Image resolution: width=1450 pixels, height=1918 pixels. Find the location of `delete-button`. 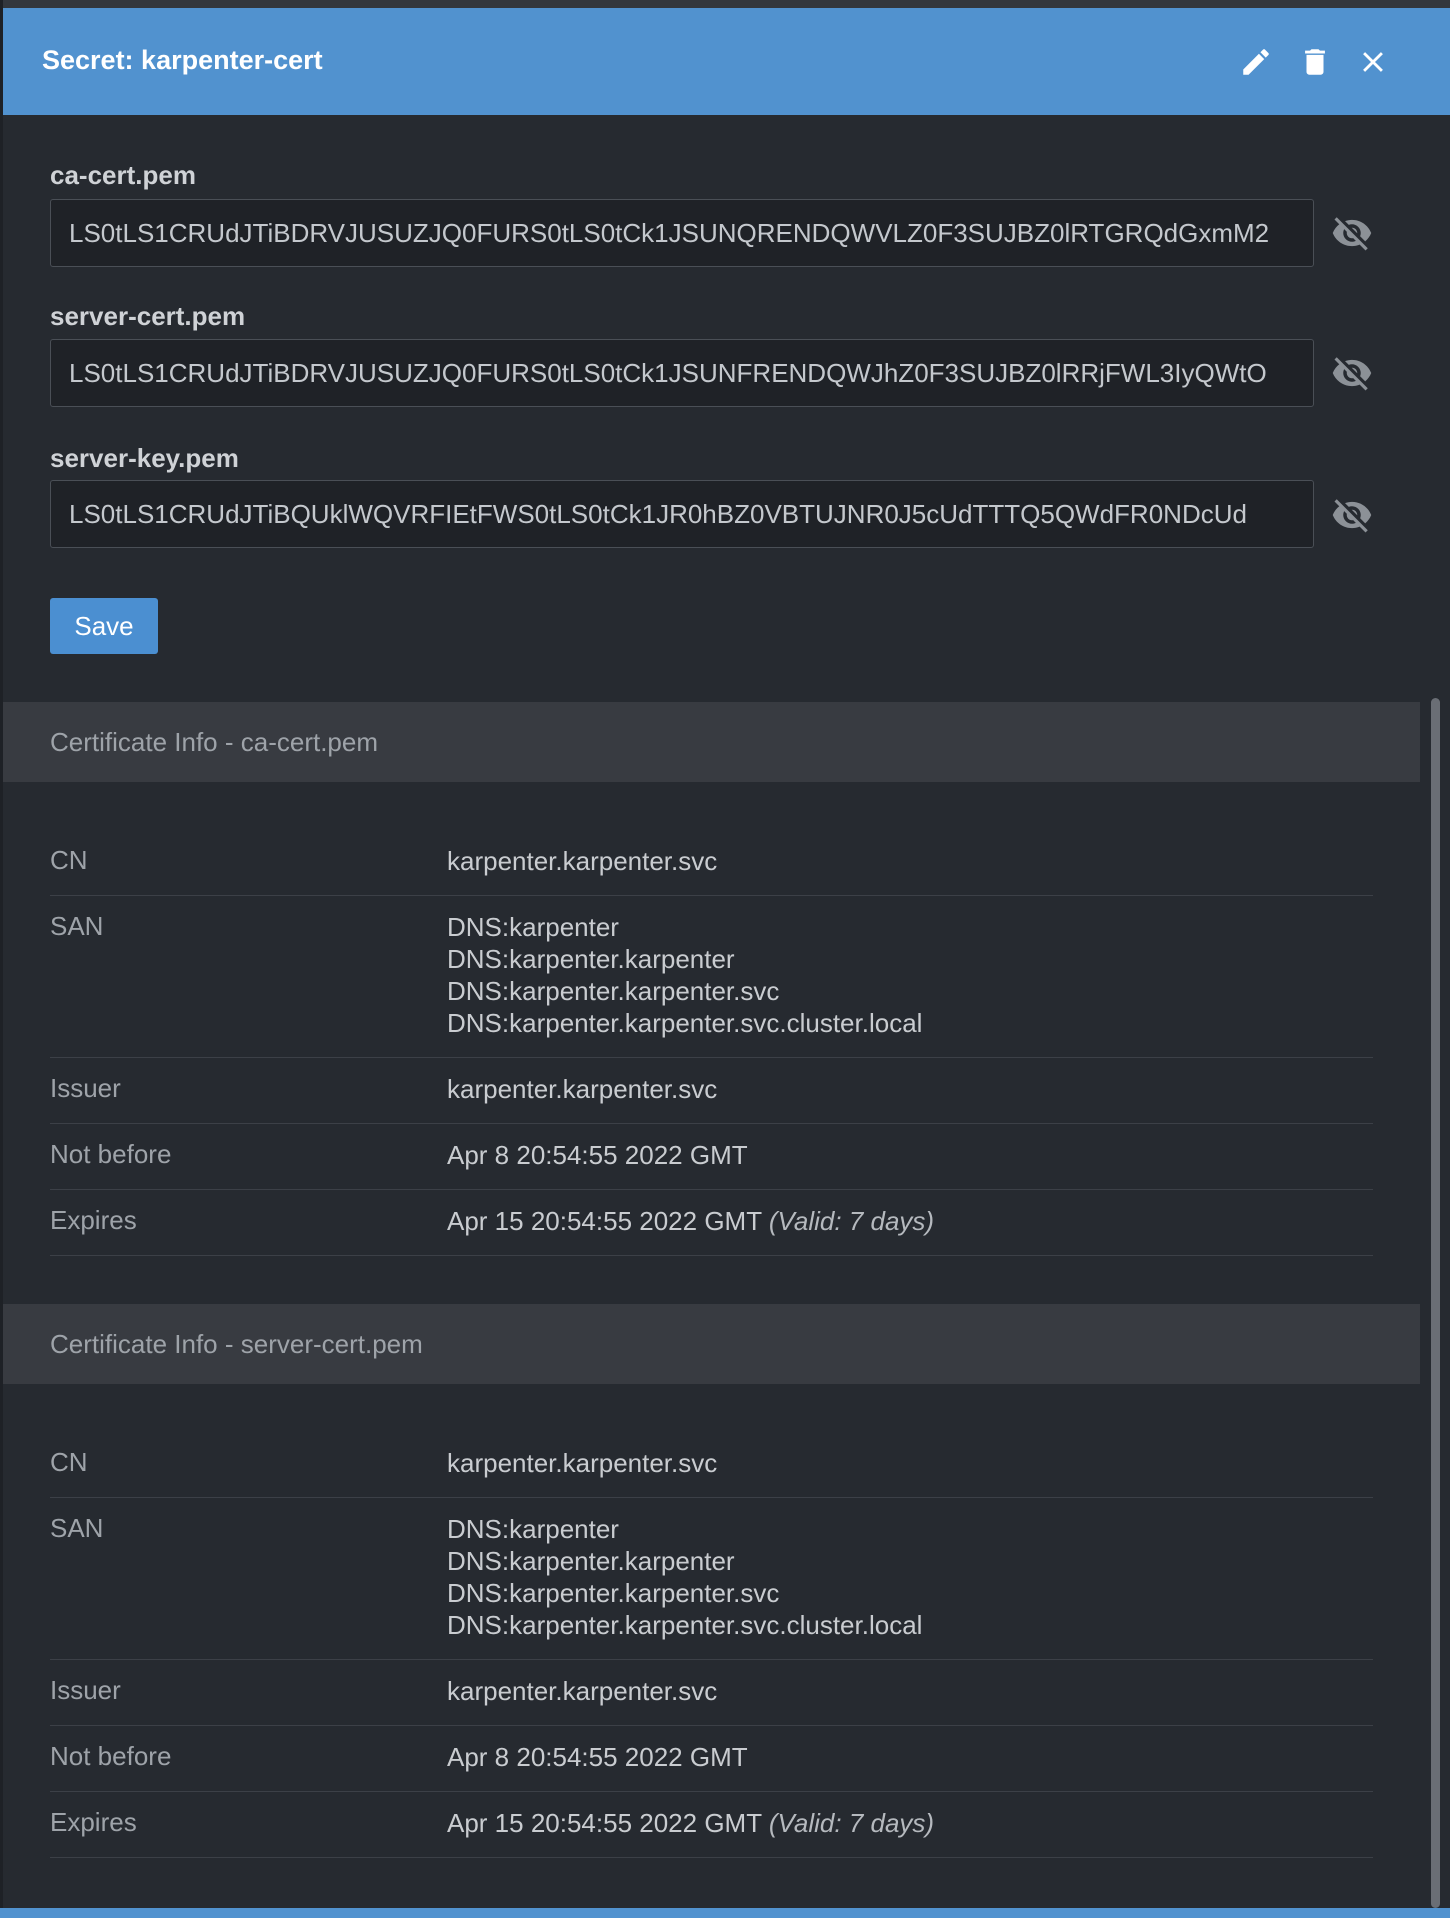

delete-button is located at coordinates (1315, 62).